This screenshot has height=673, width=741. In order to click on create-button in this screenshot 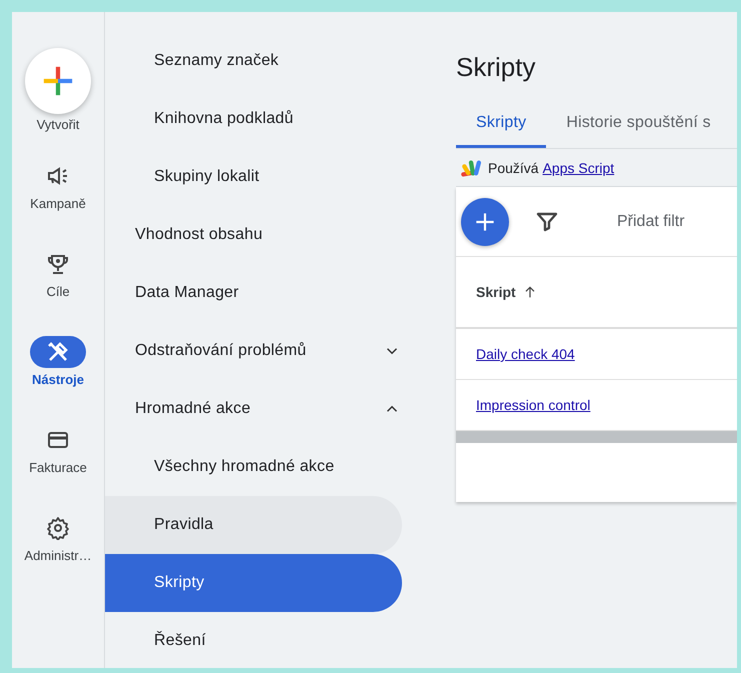, I will do `click(58, 81)`.